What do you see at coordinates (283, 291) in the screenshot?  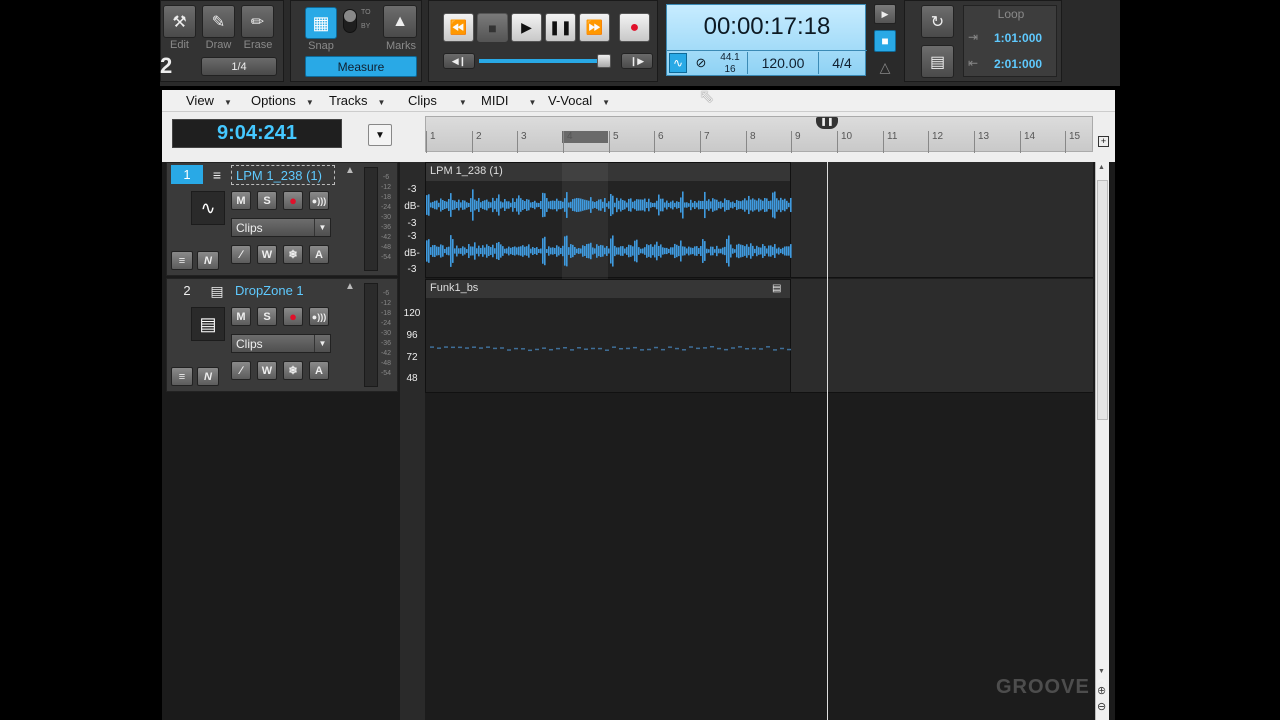 I see `track-name: DropZone 1` at bounding box center [283, 291].